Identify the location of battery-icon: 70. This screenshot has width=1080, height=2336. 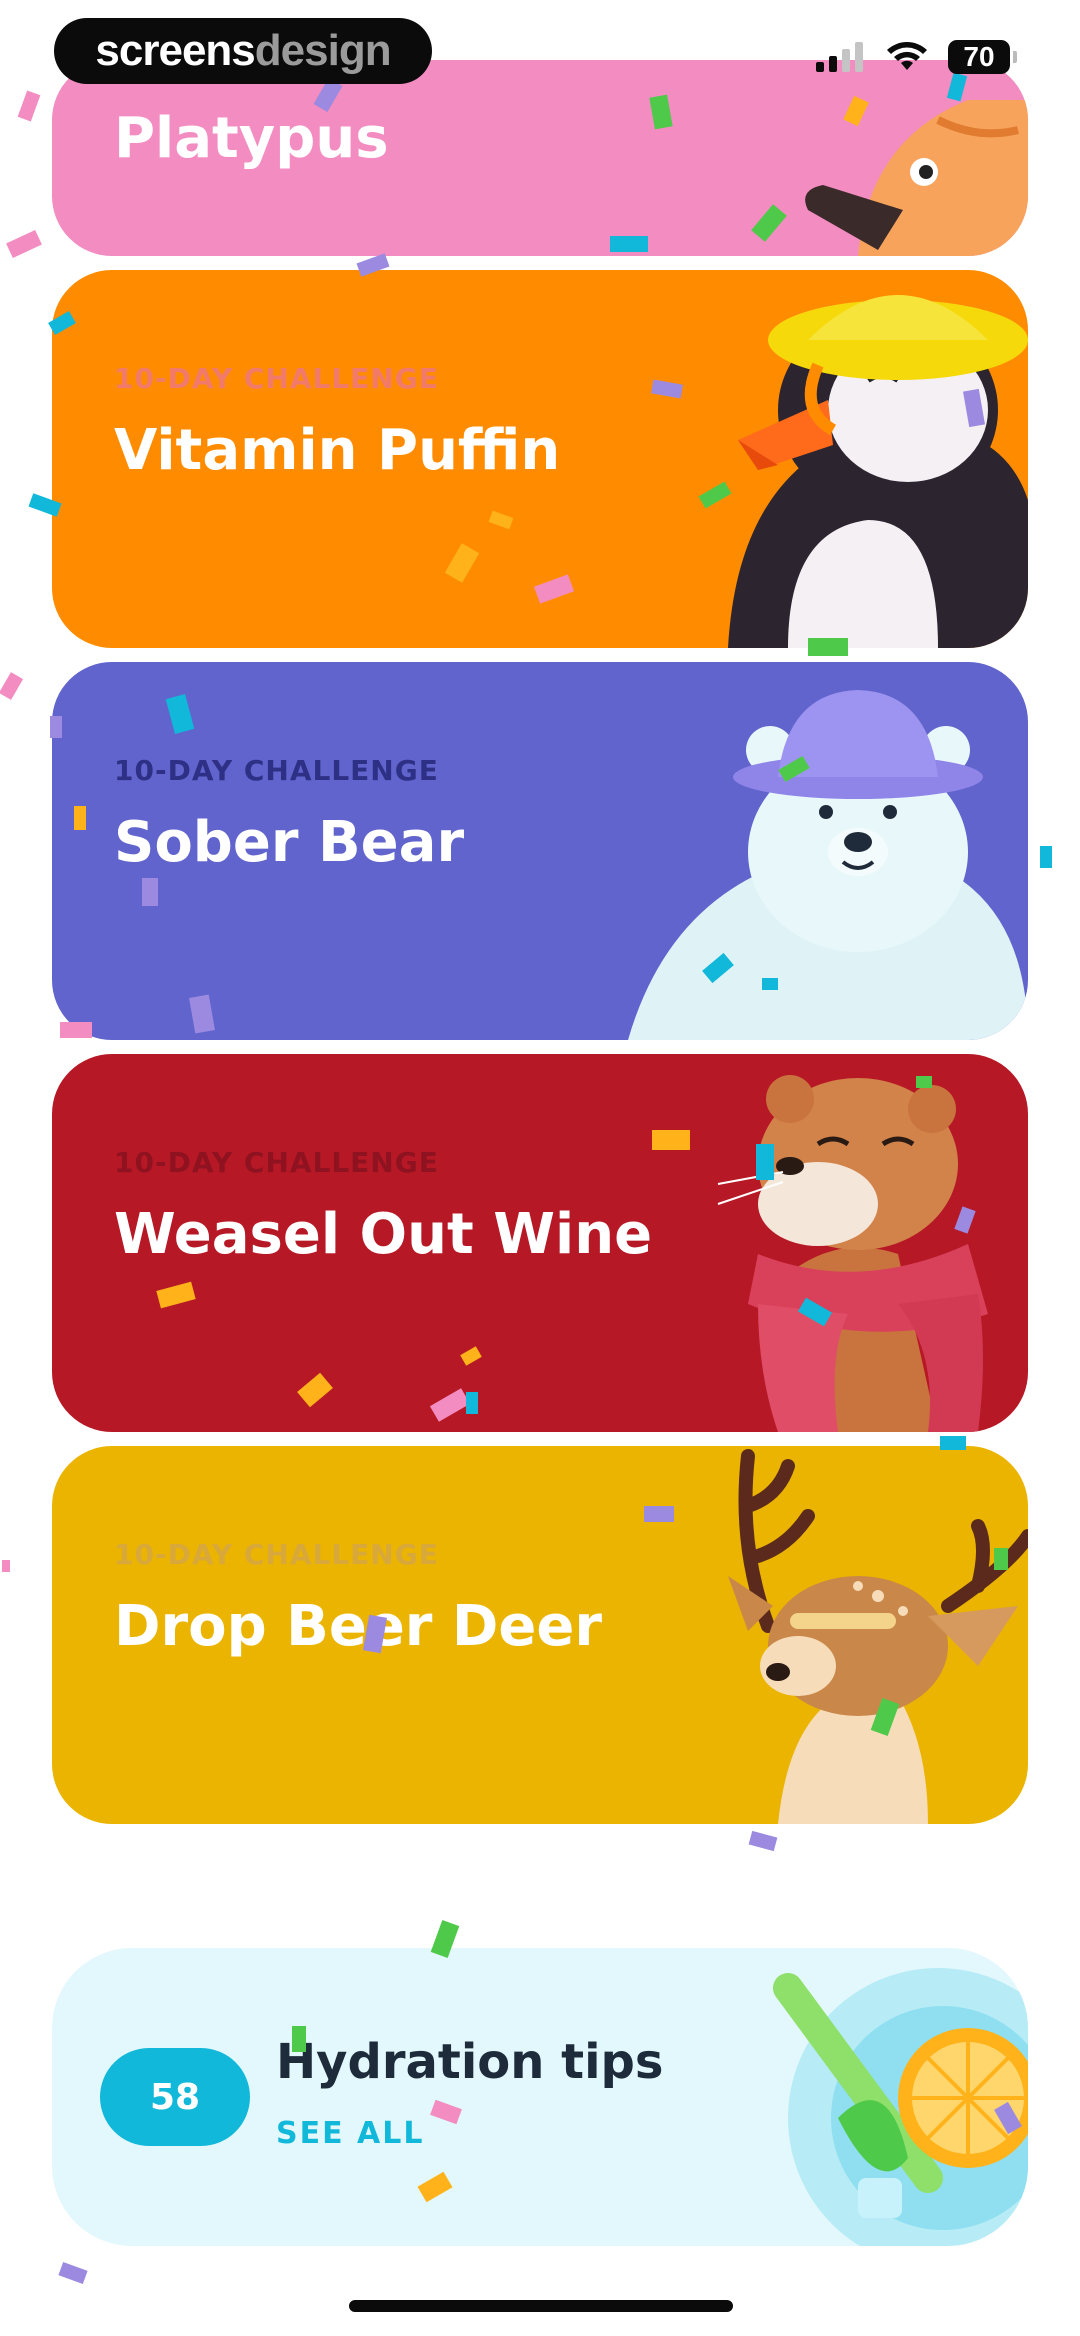
(982, 57).